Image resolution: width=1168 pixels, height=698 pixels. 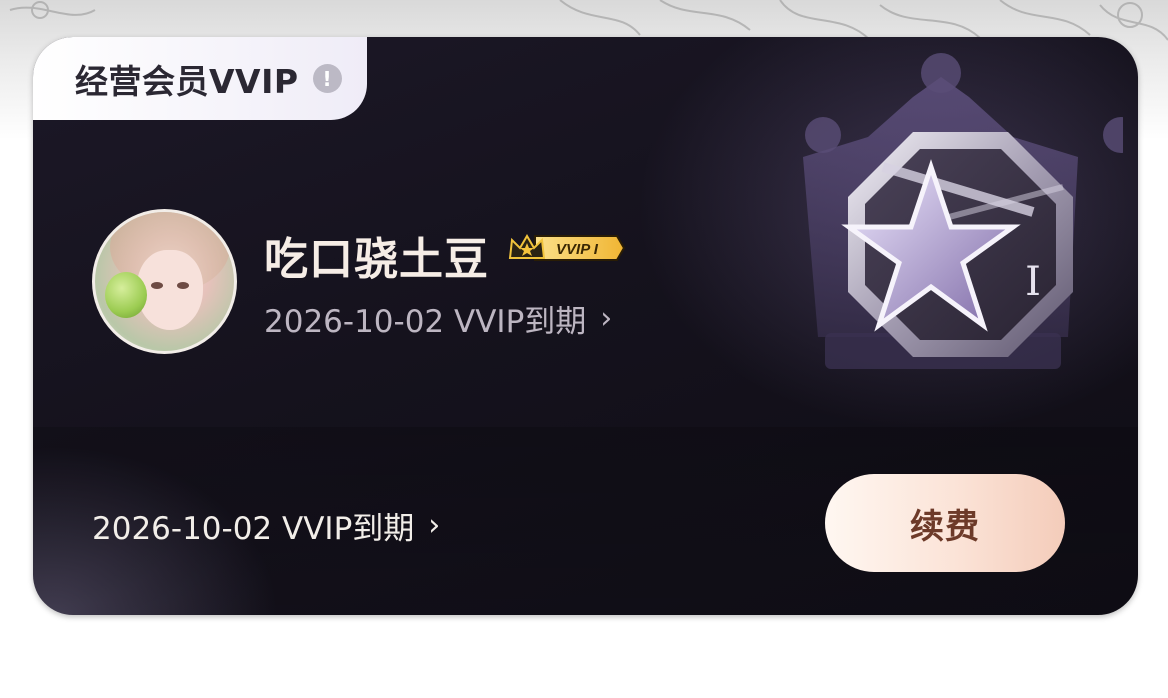 What do you see at coordinates (253, 529) in the screenshot?
I see `expiry-date-text-bottom: 2026-10-02 VVIP到期` at bounding box center [253, 529].